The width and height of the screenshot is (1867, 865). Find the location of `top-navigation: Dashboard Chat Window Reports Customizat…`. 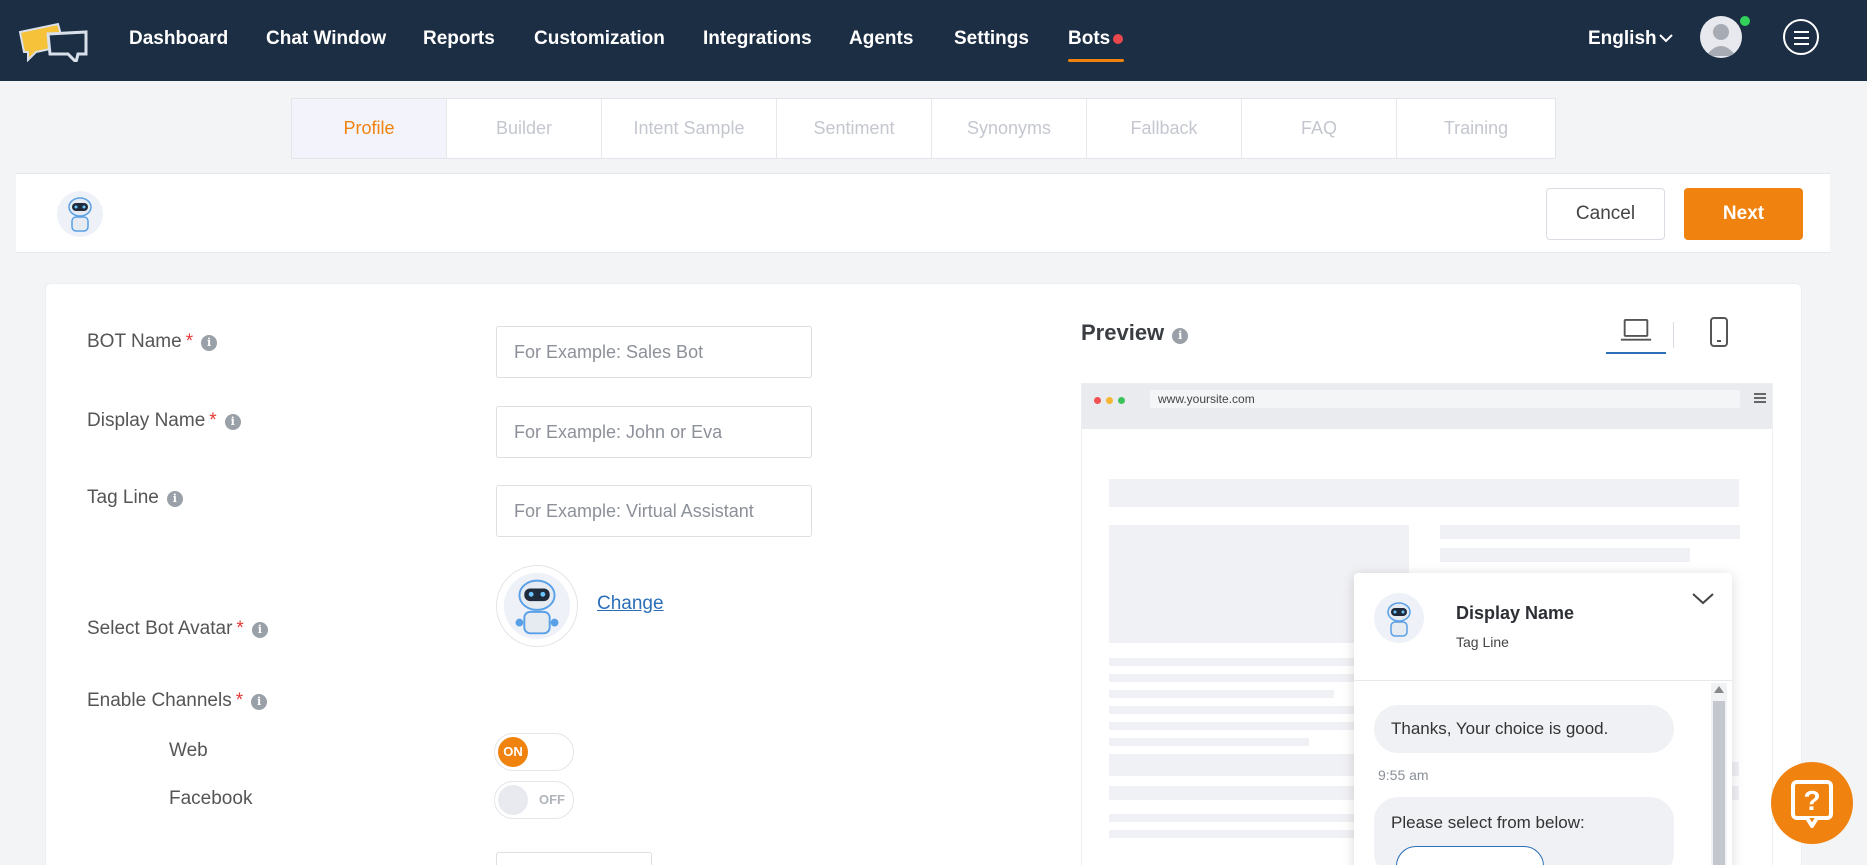

top-navigation: Dashboard Chat Window Reports Customizat… is located at coordinates (933, 40).